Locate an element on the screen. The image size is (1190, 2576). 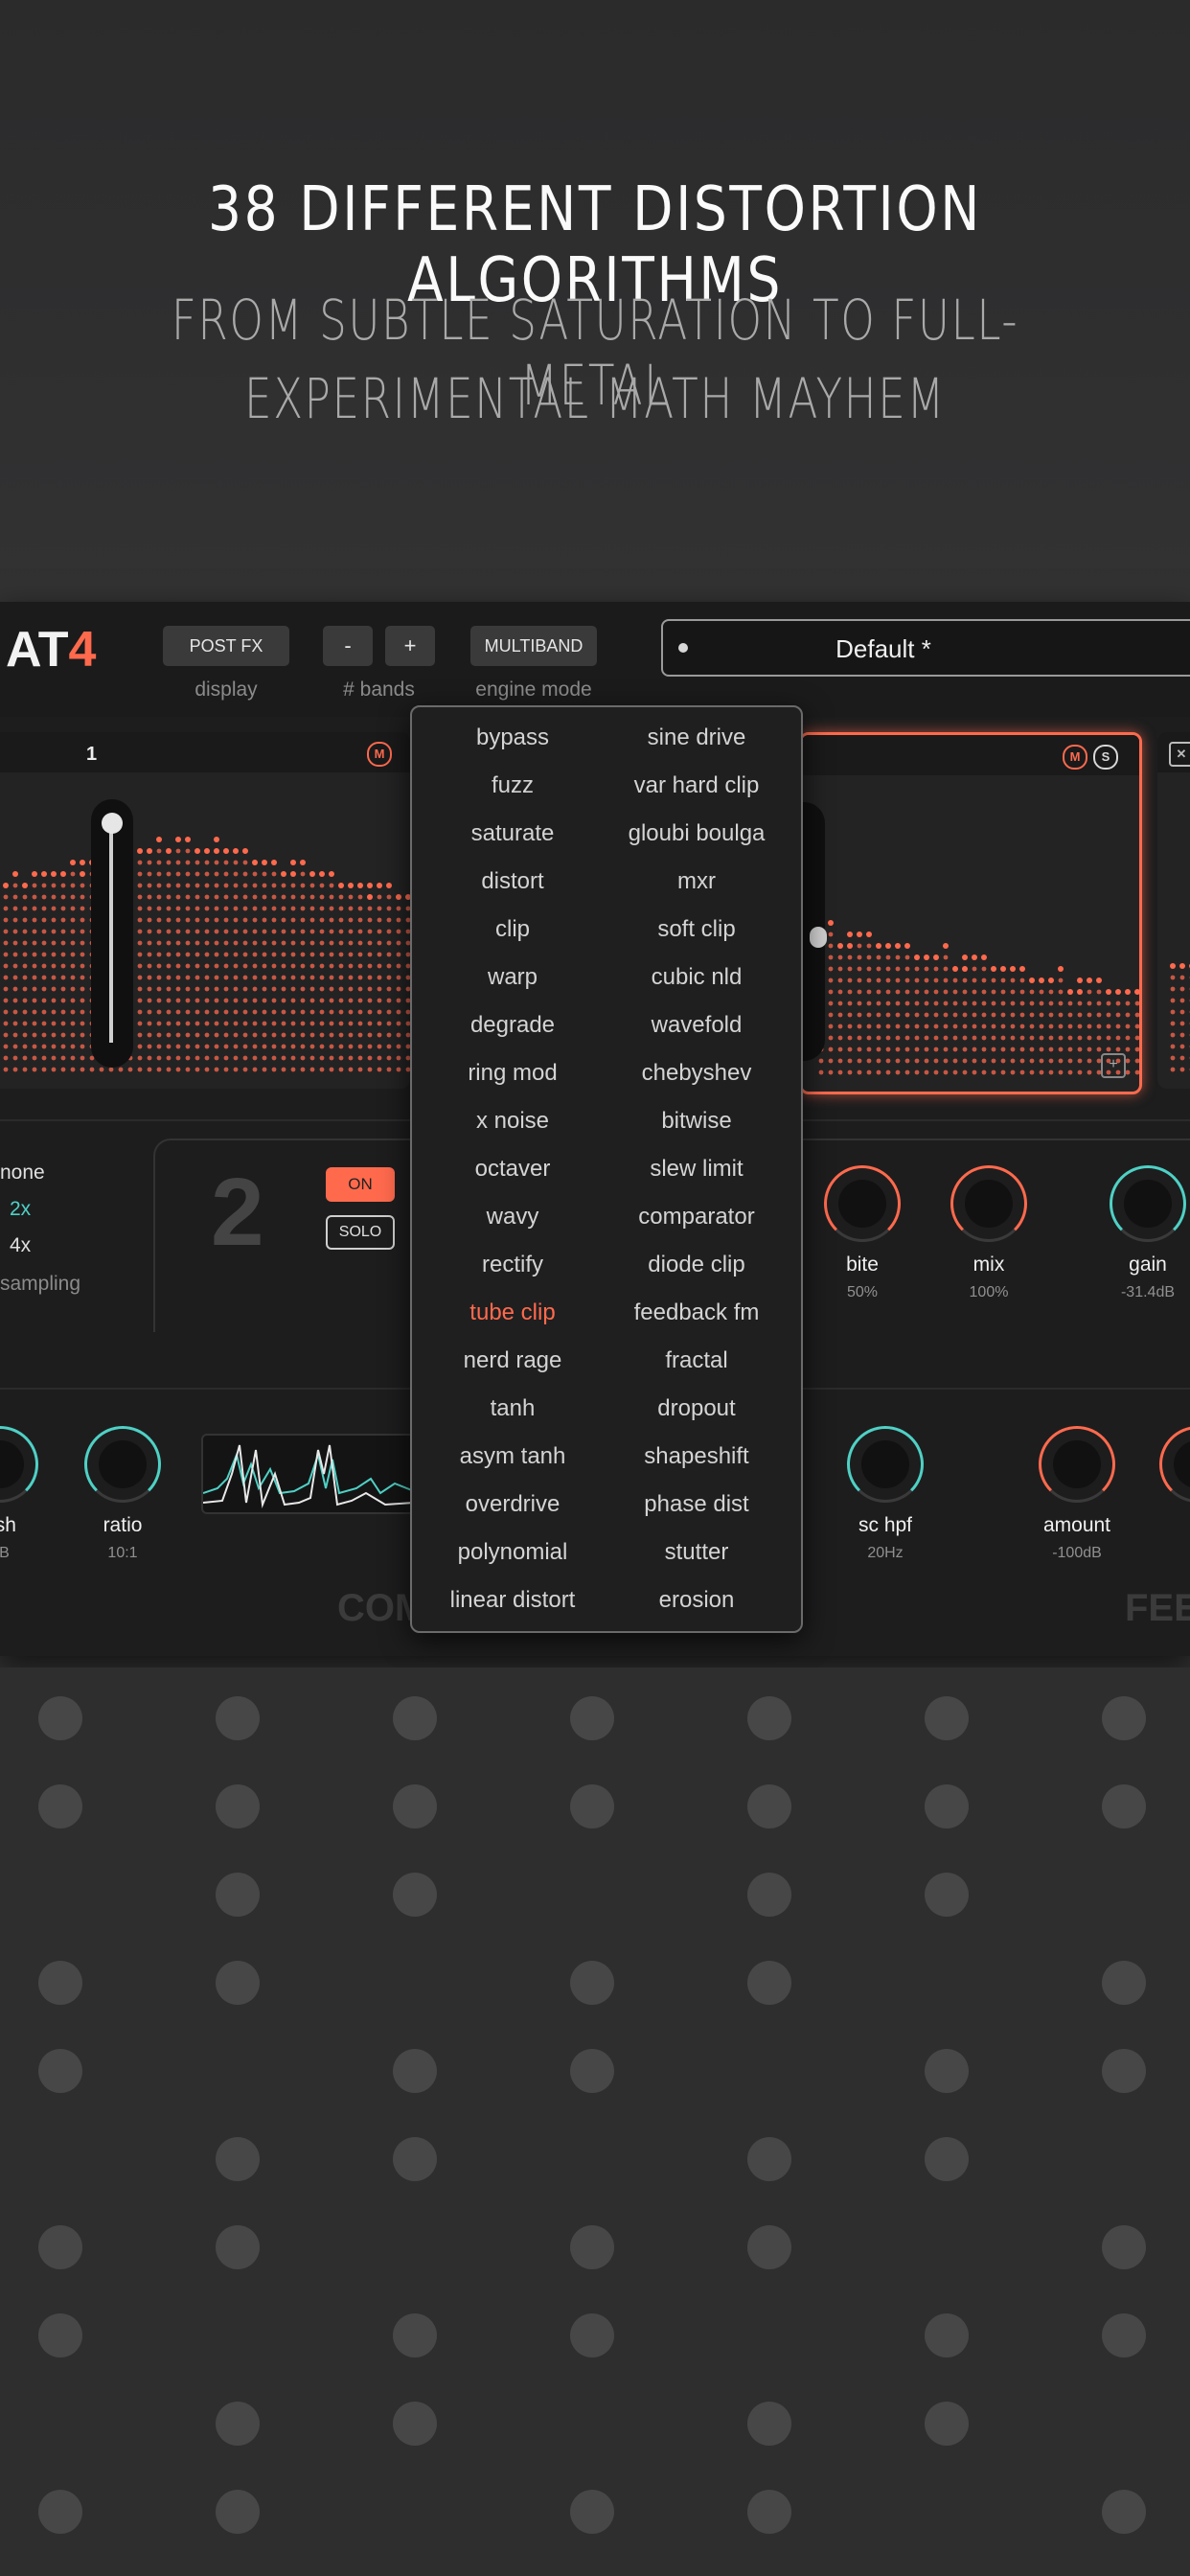
algorithm-option: bypass is located at coordinates (512, 737).